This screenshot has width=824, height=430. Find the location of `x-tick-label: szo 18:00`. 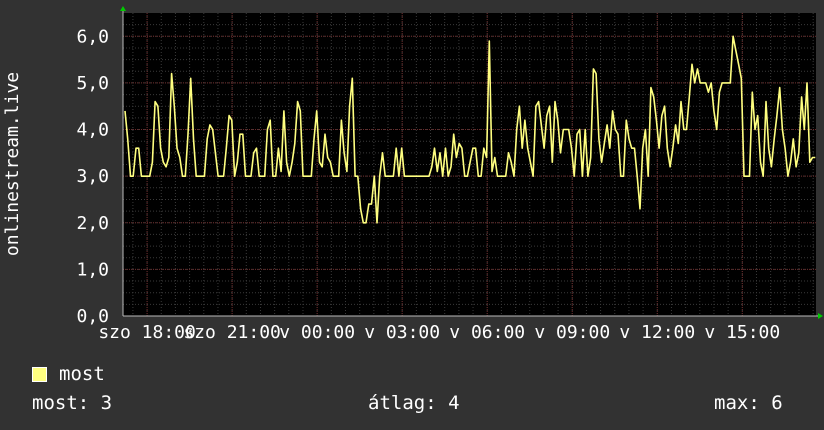

x-tick-label: szo 18:00 is located at coordinates (147, 332).